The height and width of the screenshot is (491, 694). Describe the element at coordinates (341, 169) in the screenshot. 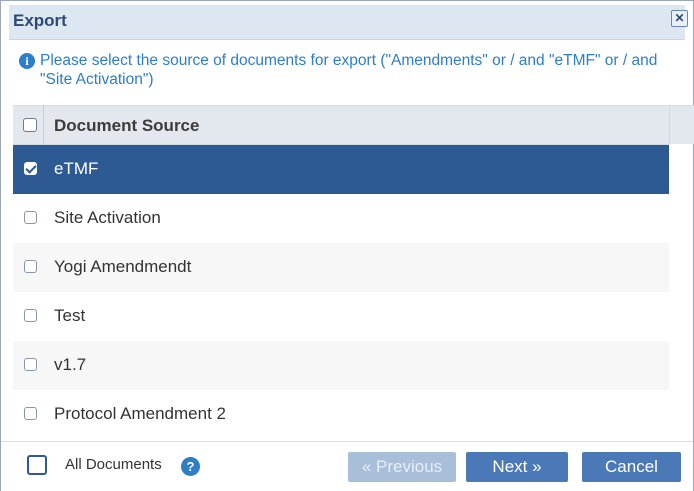

I see `table-row: eTMF` at that location.